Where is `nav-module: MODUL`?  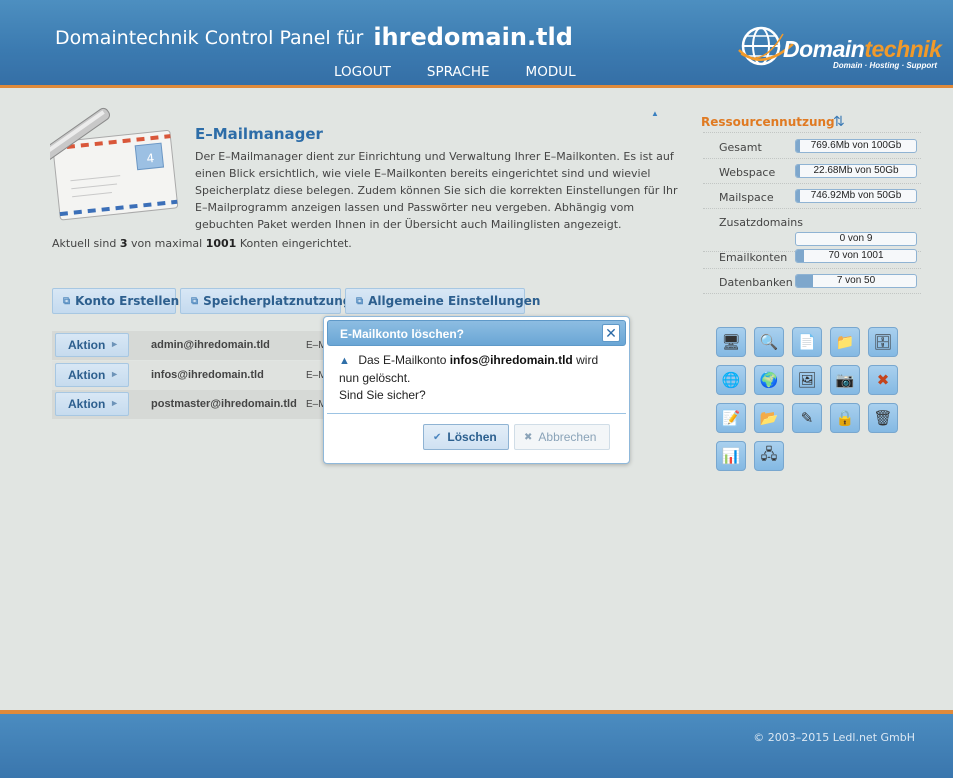 nav-module: MODUL is located at coordinates (551, 72).